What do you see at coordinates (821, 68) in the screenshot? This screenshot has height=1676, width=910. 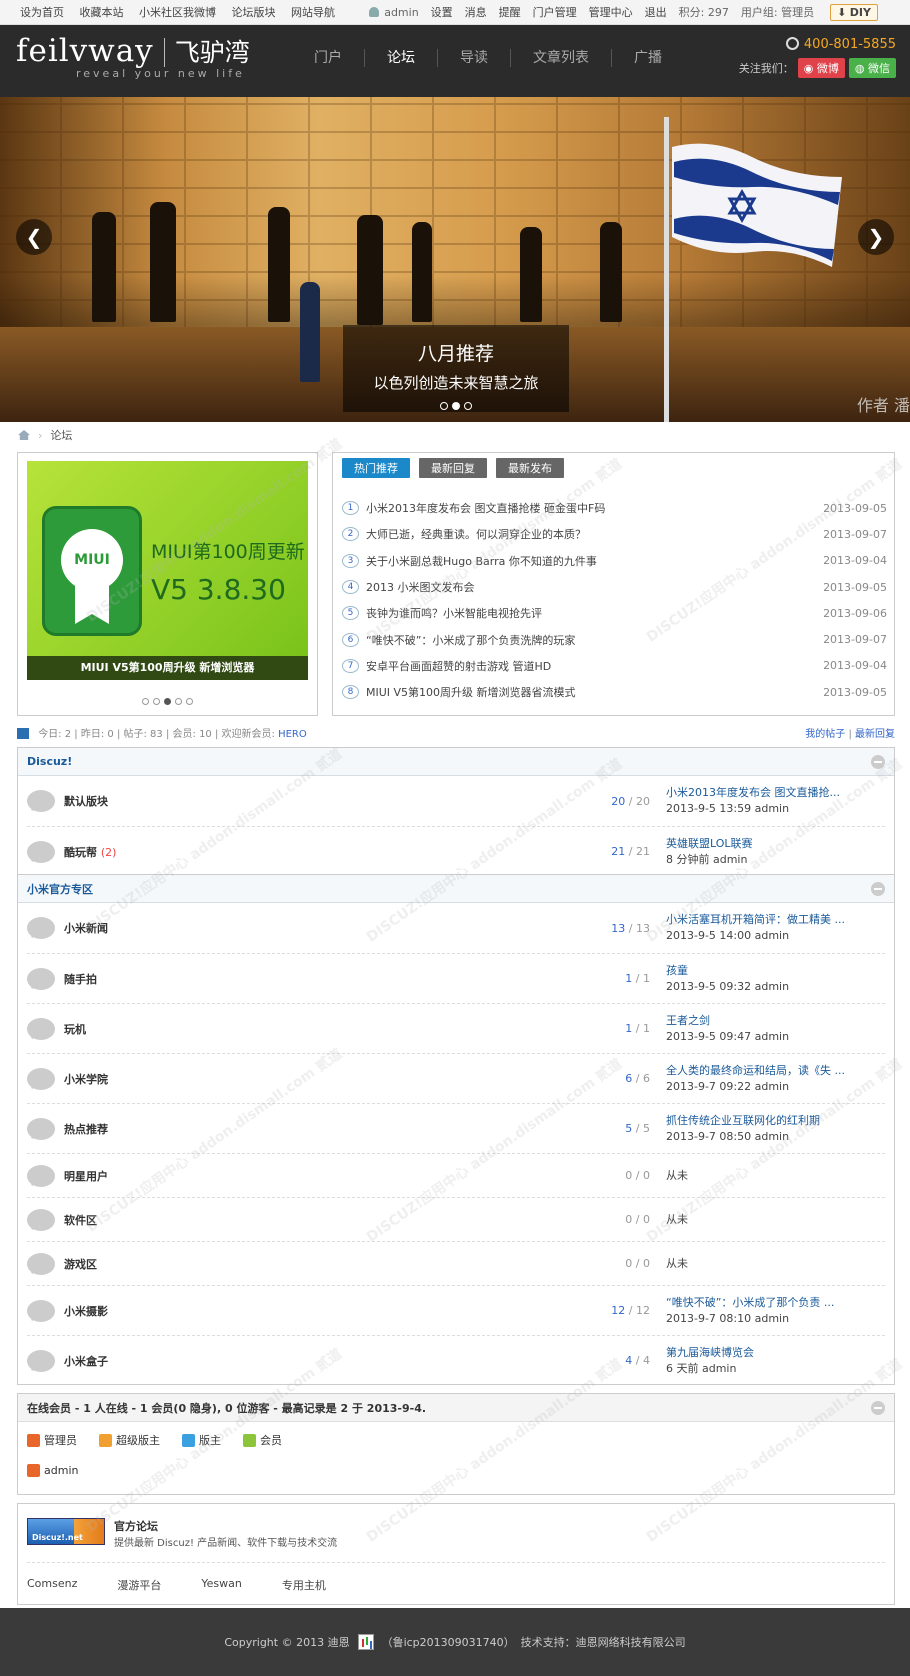 I see `weibo-button: ◉ 微博` at bounding box center [821, 68].